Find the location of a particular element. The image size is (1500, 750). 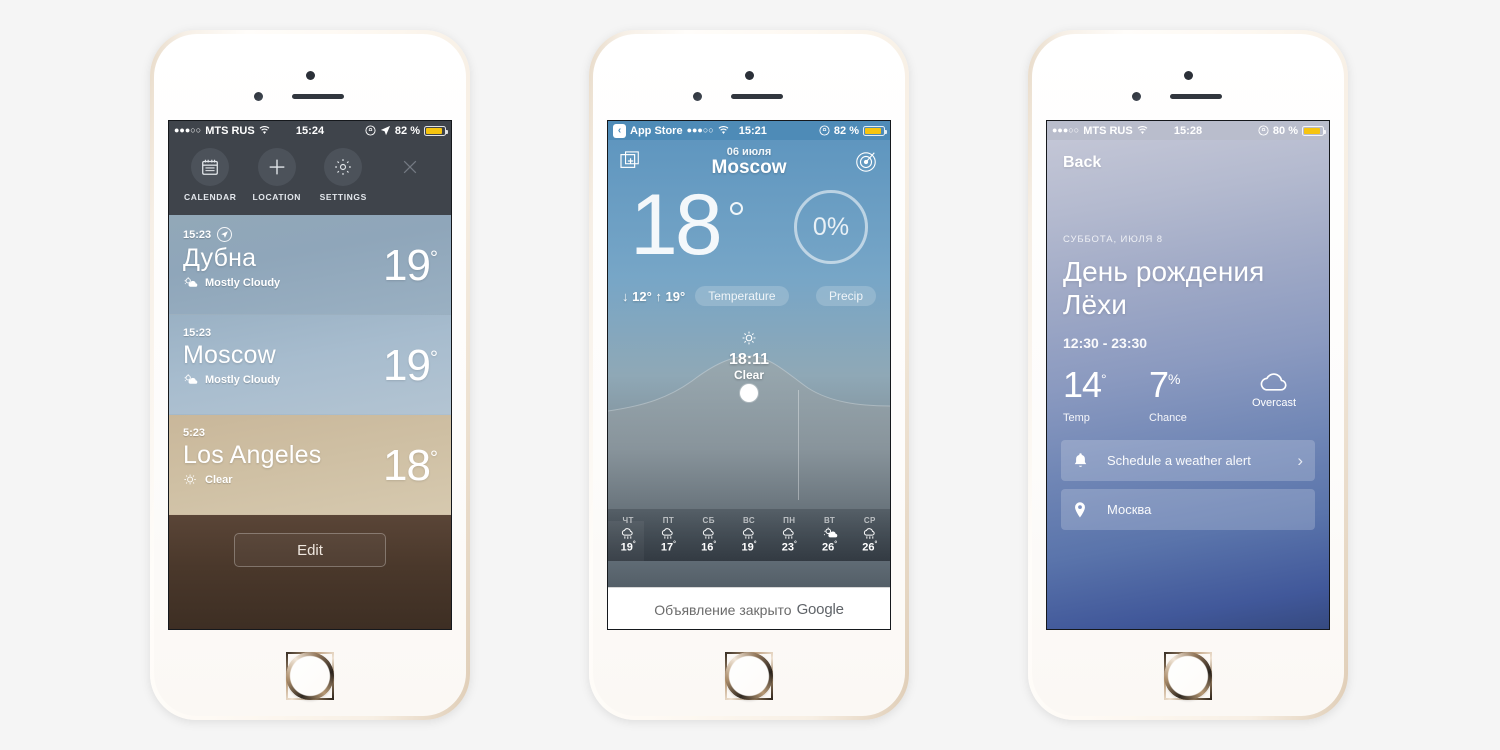

forecast-day: ПН 23° is located at coordinates (789, 535).